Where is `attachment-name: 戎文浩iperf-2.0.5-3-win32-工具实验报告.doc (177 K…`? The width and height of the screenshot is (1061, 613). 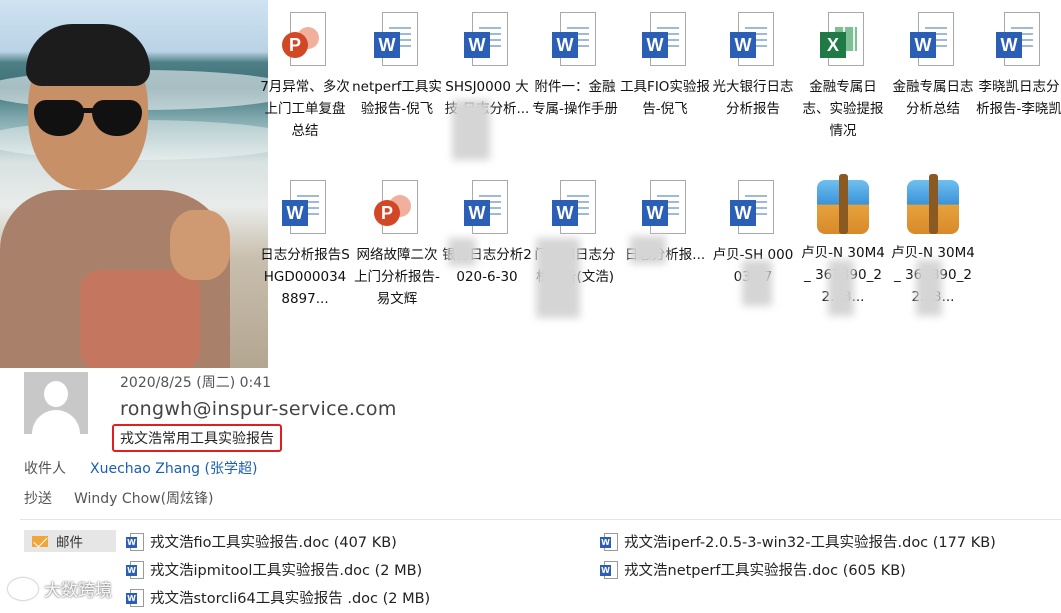
attachment-name: 戎文浩iperf-2.0.5-3-win32-工具实验报告.doc (177 K… is located at coordinates (810, 543).